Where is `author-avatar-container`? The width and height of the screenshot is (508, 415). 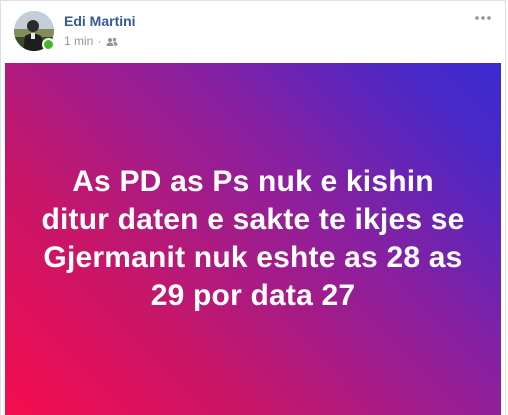
author-avatar-container is located at coordinates (34, 31).